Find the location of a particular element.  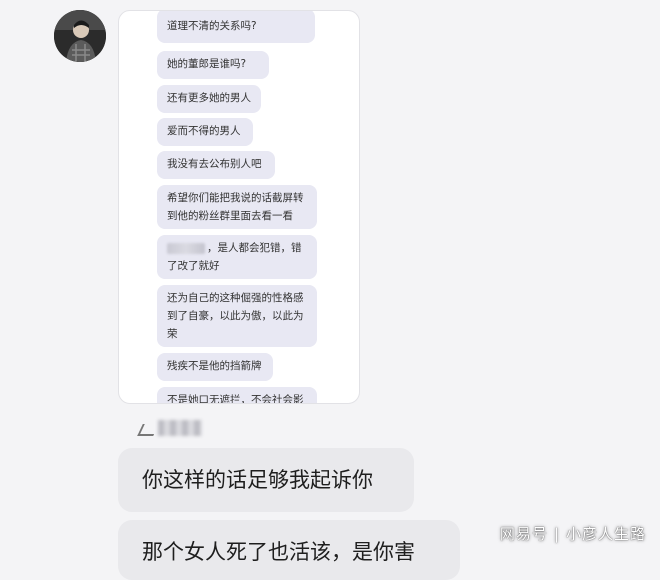

chat-bubble: 那个女人死了也活该，是你害 is located at coordinates (289, 550).